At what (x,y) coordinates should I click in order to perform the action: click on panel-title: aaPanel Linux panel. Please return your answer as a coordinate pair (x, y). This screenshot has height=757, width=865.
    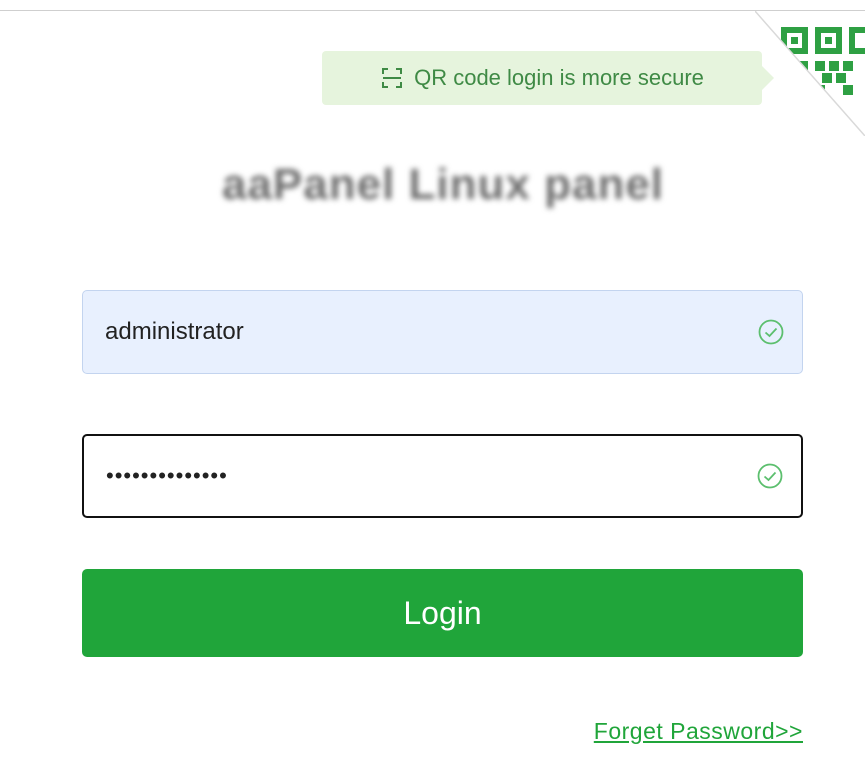
    Looking at the image, I should click on (443, 184).